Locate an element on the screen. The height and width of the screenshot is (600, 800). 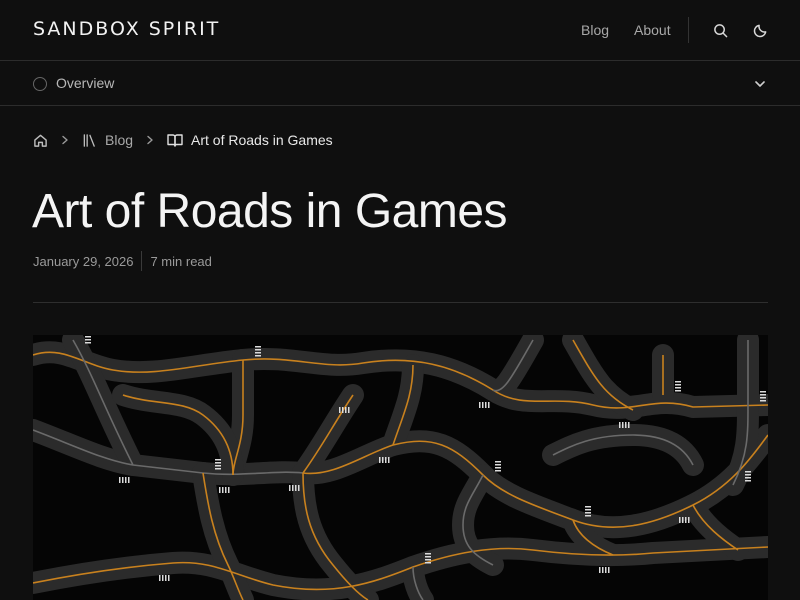
breadcrumb-home is located at coordinates (40, 140).